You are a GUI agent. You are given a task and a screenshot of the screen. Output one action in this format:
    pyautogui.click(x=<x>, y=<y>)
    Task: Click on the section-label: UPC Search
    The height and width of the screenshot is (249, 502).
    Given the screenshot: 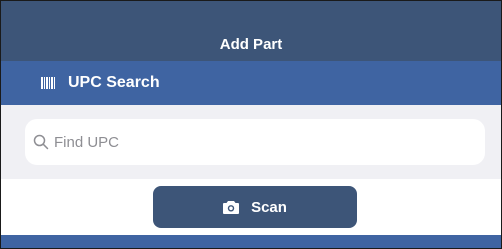 What is the action you would take?
    pyautogui.click(x=114, y=82)
    